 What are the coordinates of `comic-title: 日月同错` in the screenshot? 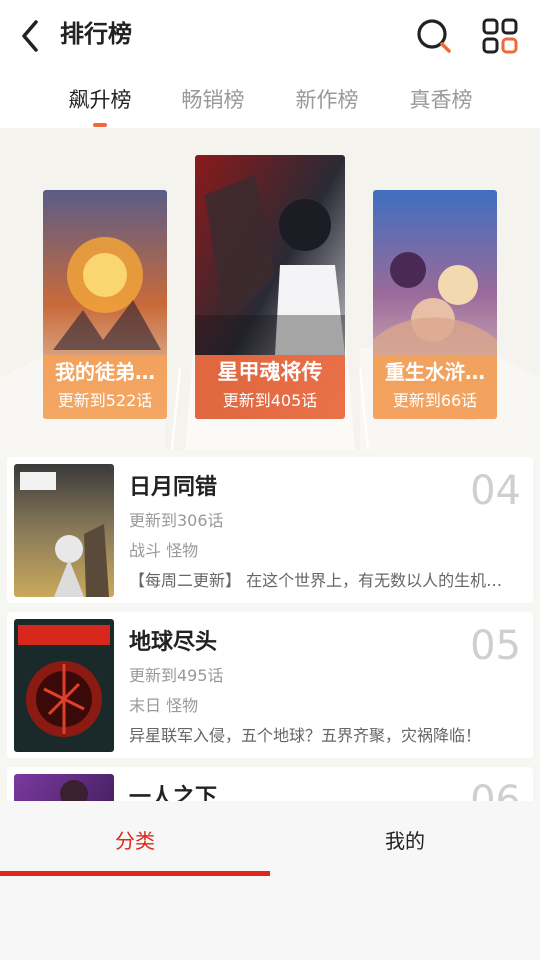 It's located at (173, 487).